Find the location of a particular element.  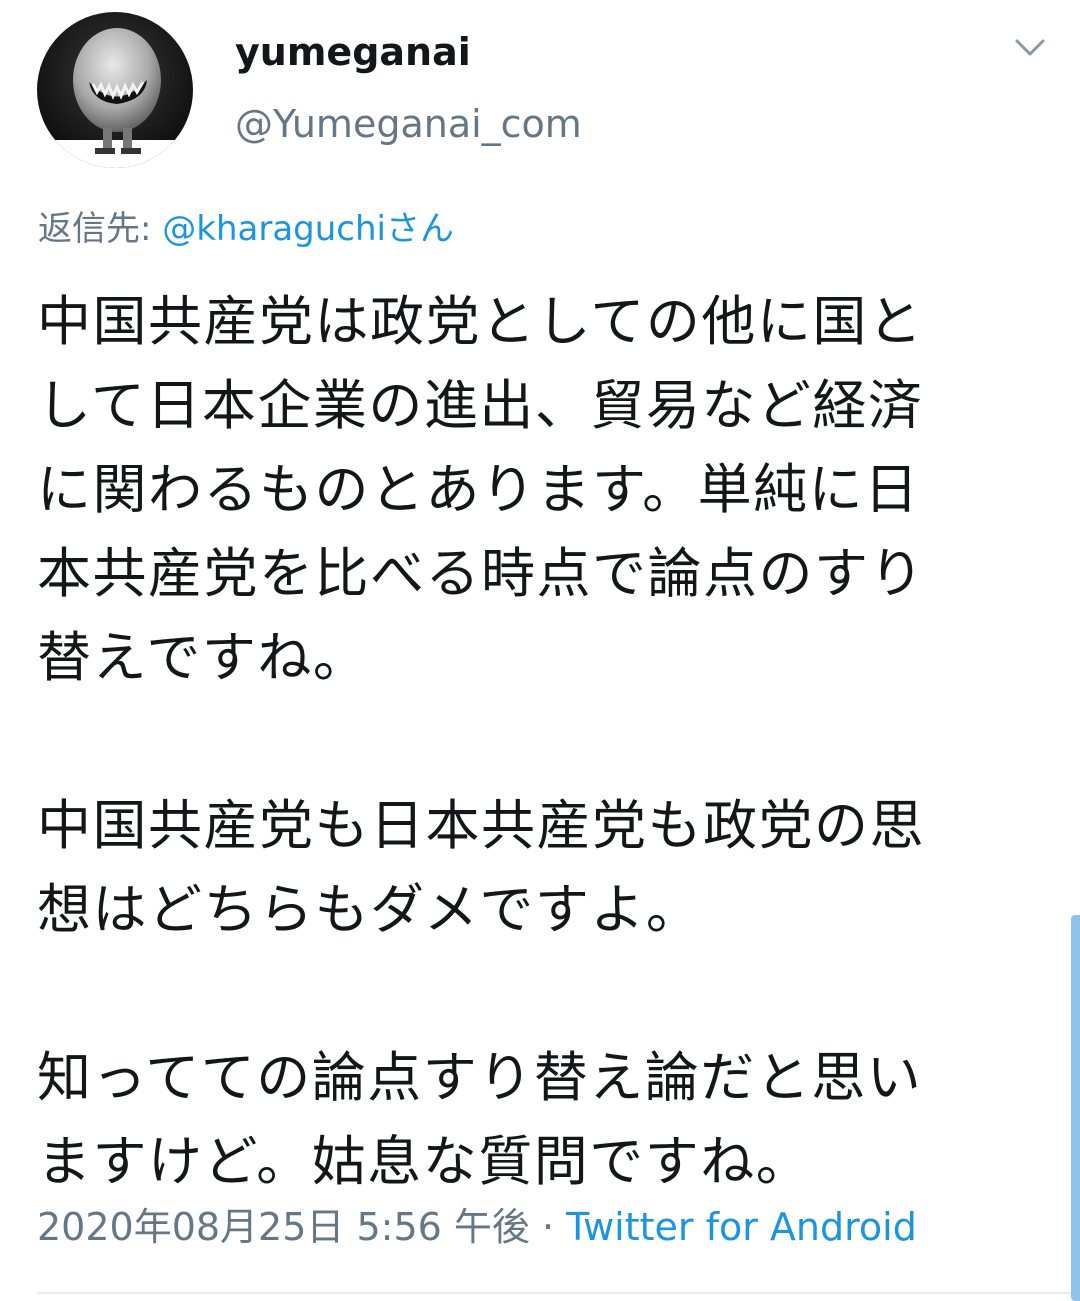

divider is located at coordinates (558, 1293).